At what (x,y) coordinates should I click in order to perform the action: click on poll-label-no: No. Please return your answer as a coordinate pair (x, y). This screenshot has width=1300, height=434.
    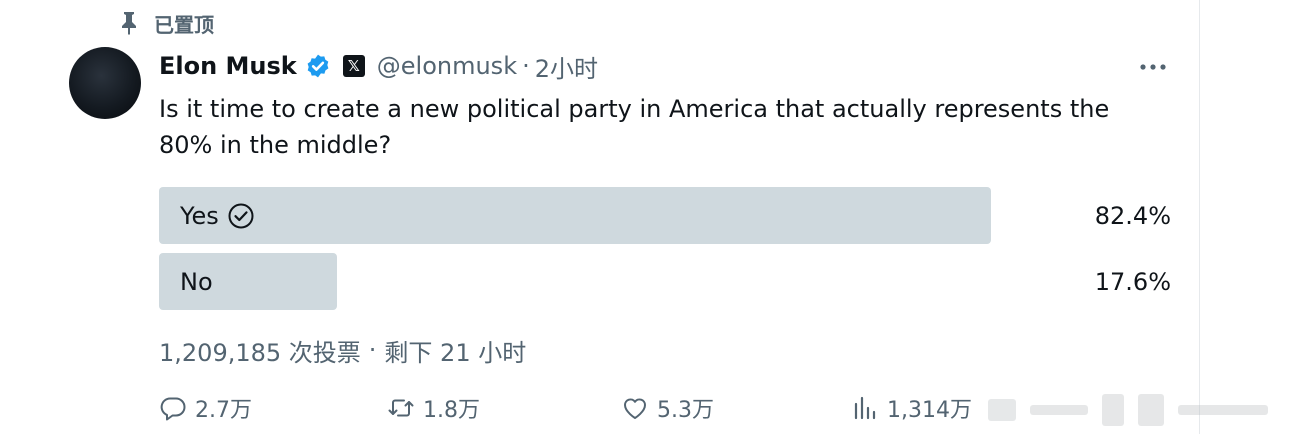
    Looking at the image, I should click on (196, 281).